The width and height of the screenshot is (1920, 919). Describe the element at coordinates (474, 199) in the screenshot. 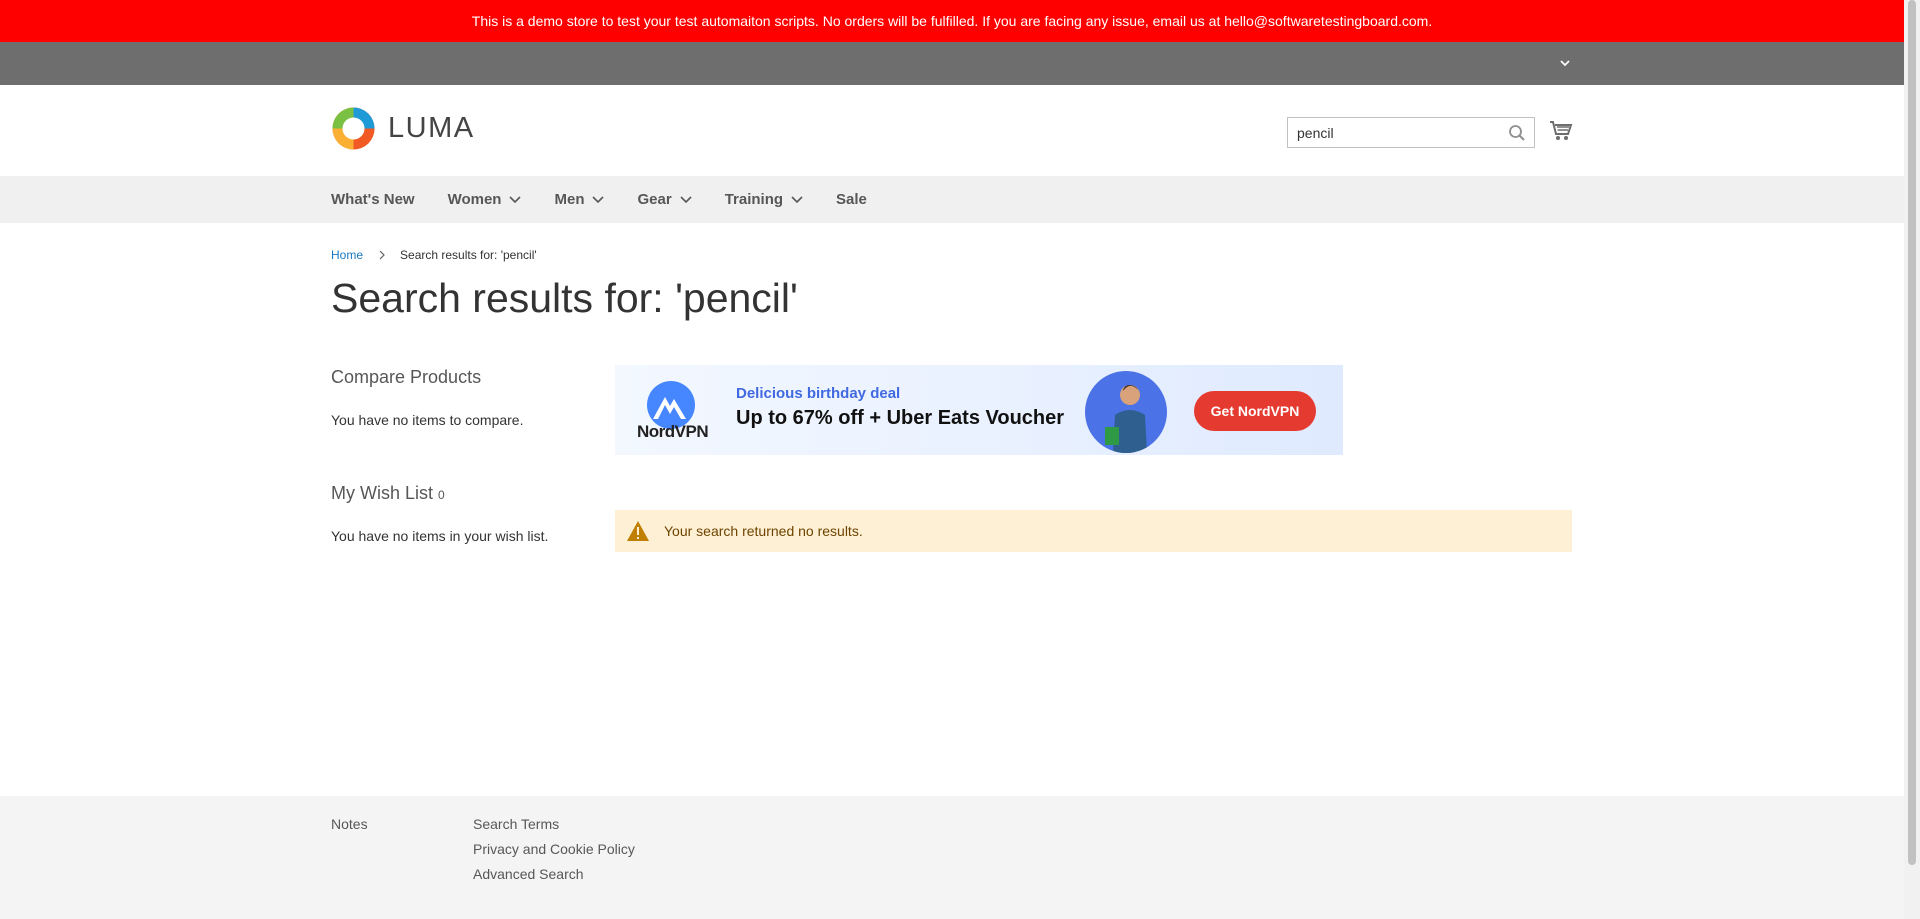

I see `nav-label: Women` at that location.